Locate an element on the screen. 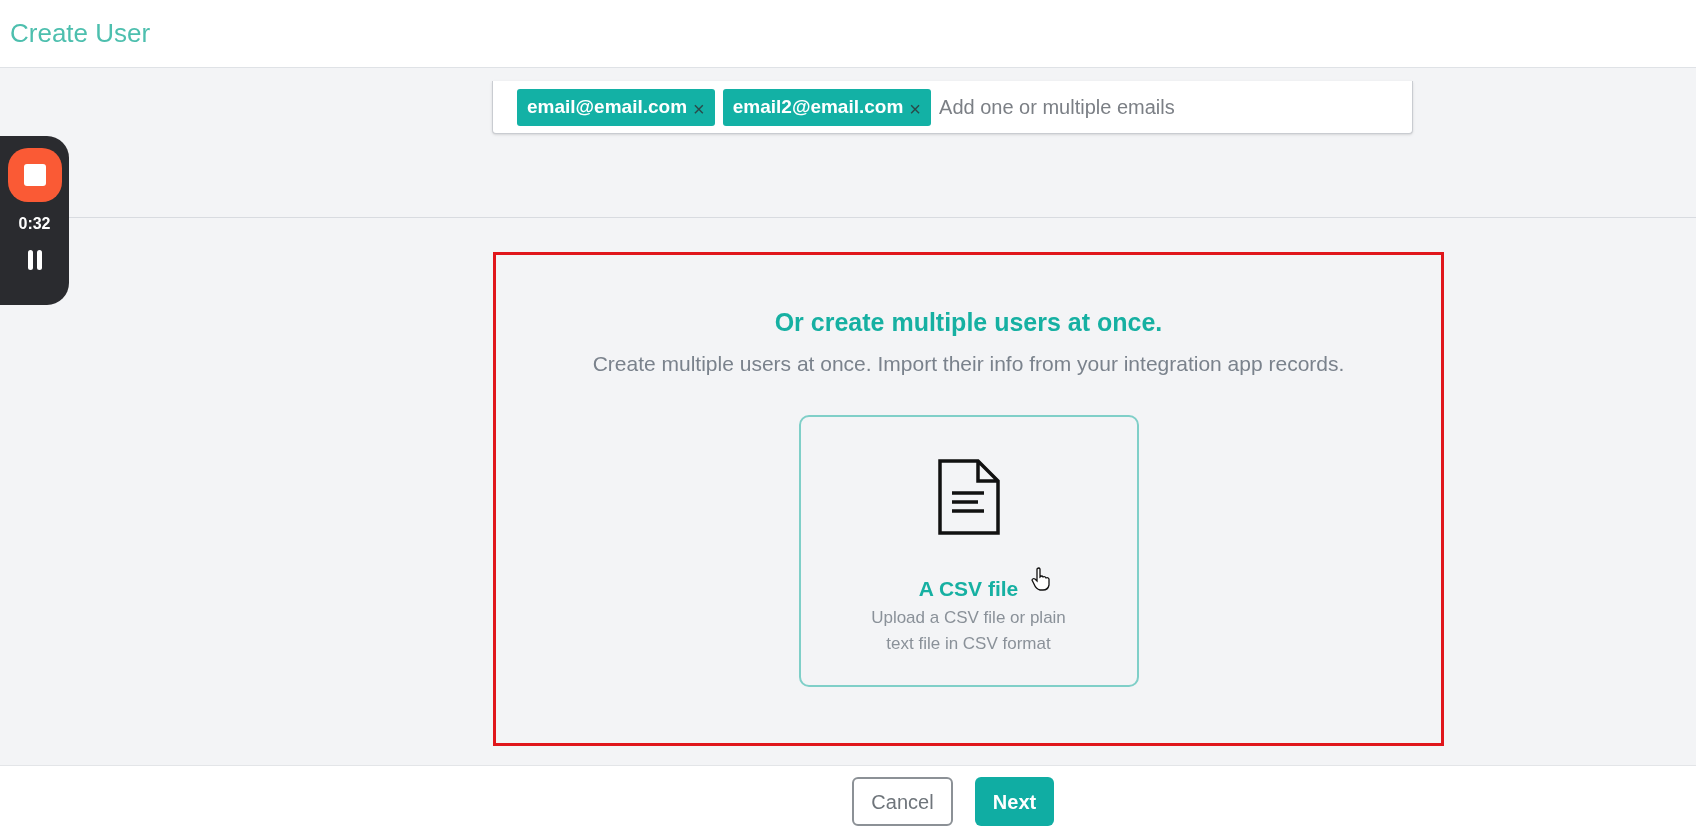  document-icon is located at coordinates (968, 497).